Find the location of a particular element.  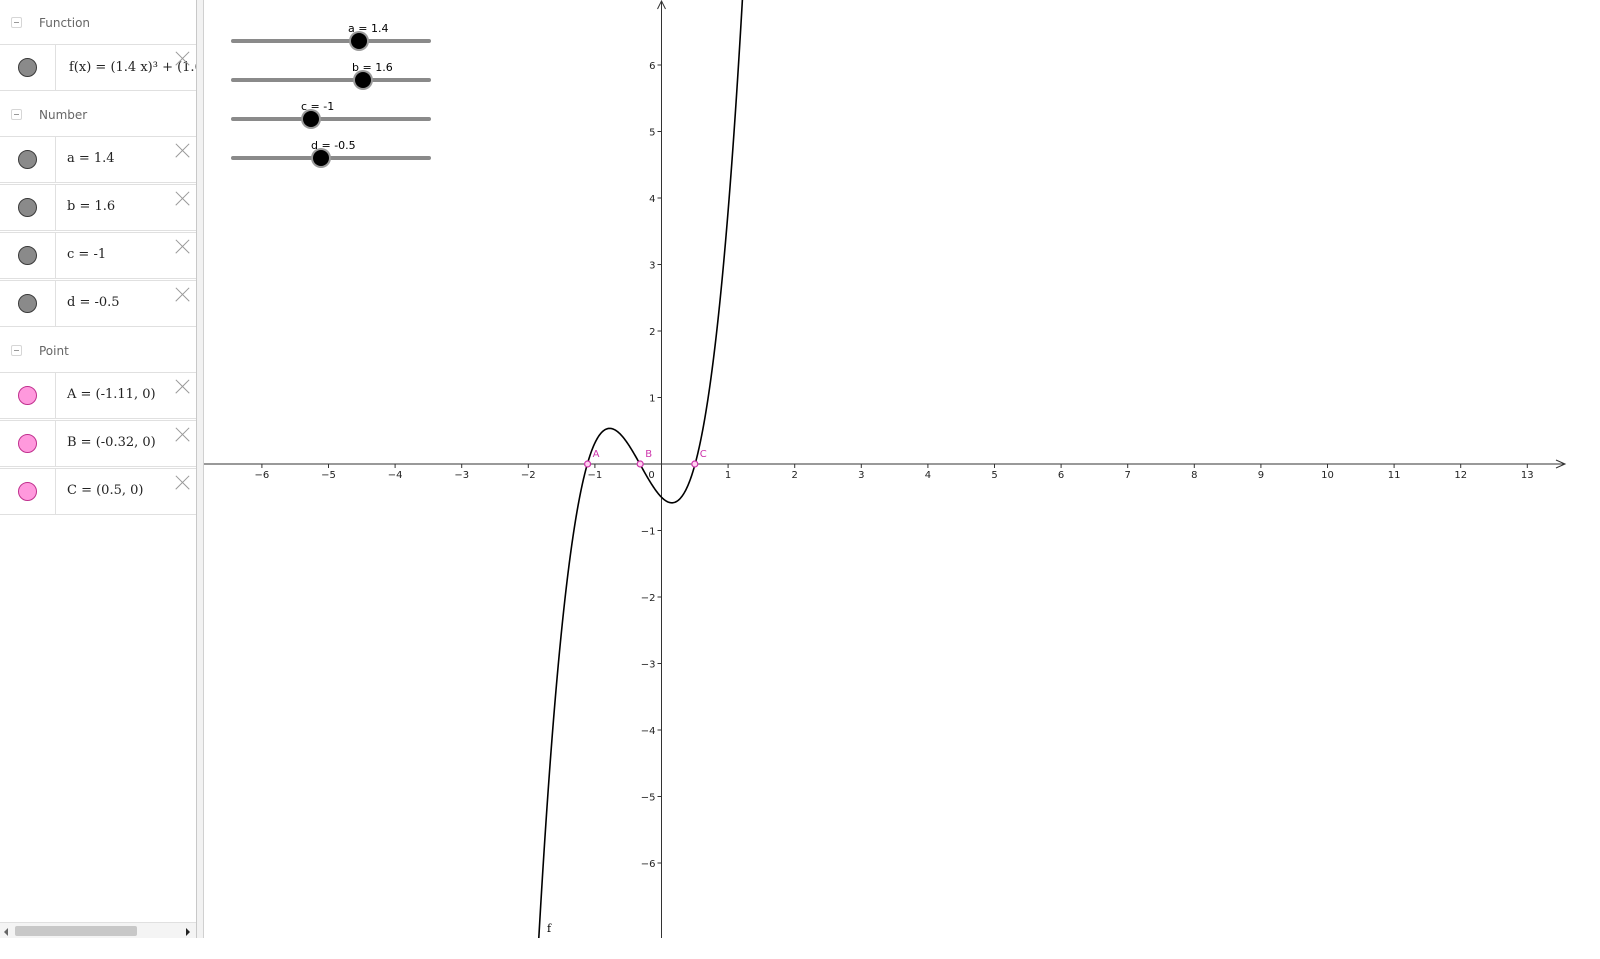

algebra-row-number-b: b = 1.6 is located at coordinates (98, 207).